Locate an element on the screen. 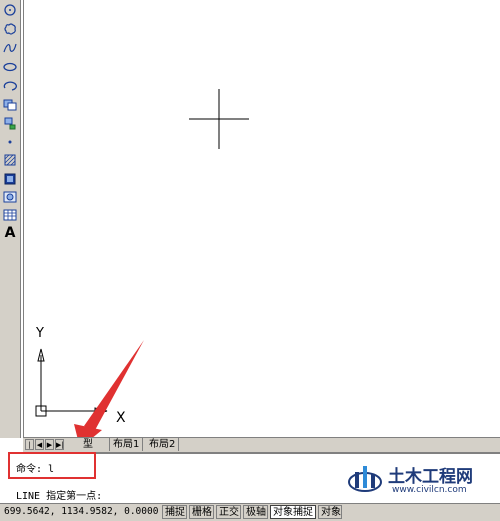 This screenshot has width=500, height=521. draw-toolbar: A is located at coordinates (10, 219).